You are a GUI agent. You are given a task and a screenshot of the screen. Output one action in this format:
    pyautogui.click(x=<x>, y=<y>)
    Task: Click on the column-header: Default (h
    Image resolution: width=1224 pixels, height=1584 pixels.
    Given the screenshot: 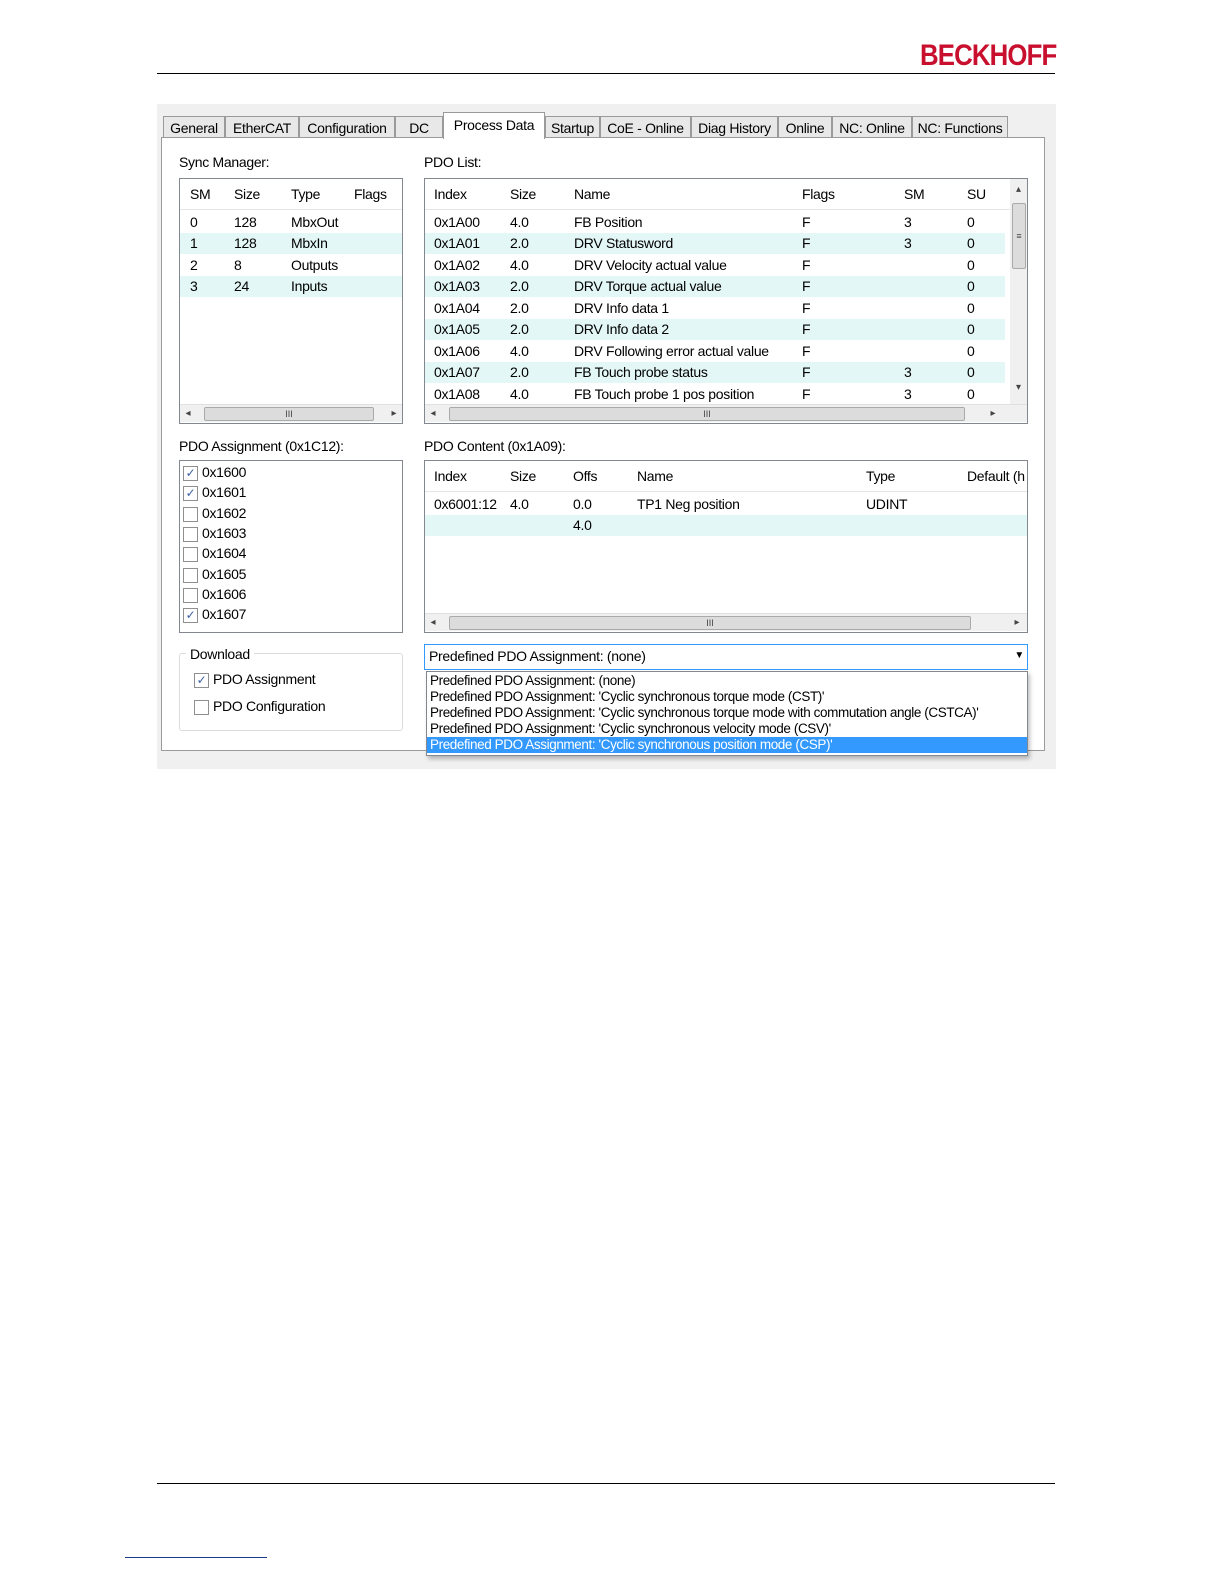 What is the action you would take?
    pyautogui.click(x=996, y=476)
    